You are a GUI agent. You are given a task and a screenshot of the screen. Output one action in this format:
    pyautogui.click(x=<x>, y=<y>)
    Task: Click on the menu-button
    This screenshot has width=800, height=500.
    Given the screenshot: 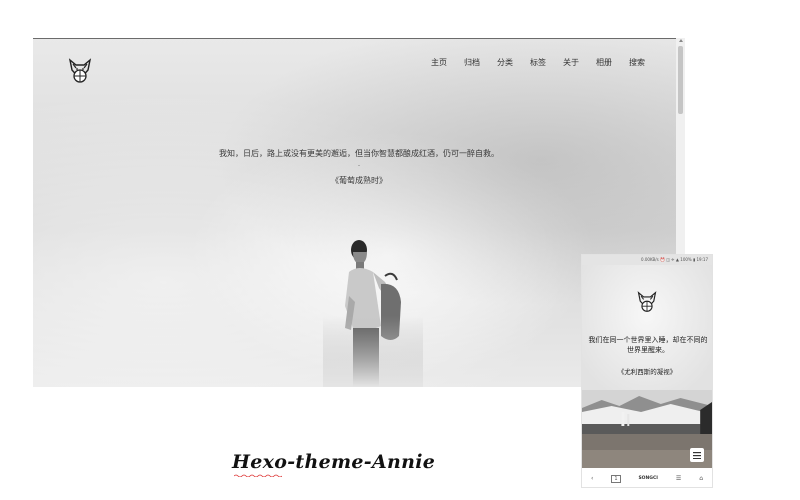 What is the action you would take?
    pyautogui.click(x=697, y=455)
    